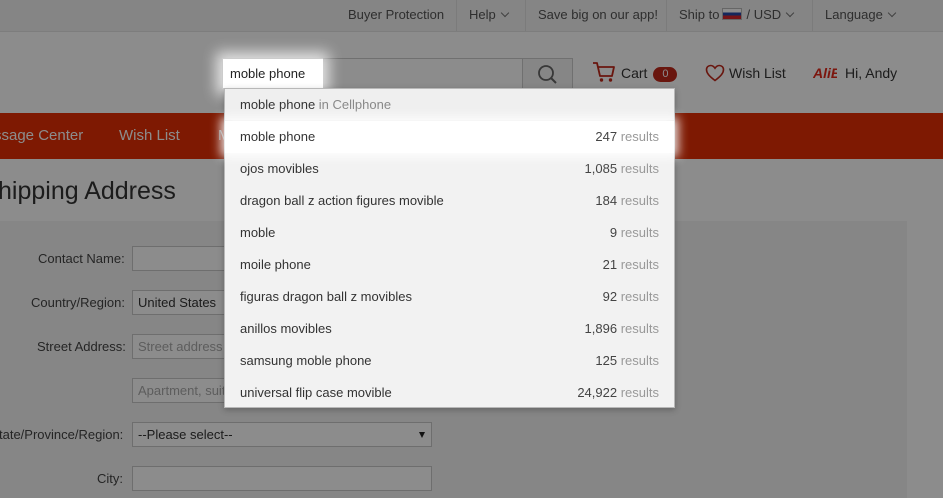 The height and width of the screenshot is (498, 943). Describe the element at coordinates (279, 168) in the screenshot. I see `suggestion-term: ojos movibles` at that location.